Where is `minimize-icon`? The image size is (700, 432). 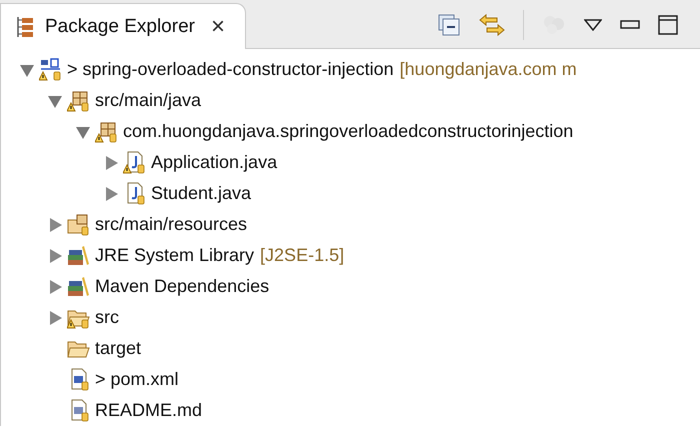
minimize-icon is located at coordinates (630, 25).